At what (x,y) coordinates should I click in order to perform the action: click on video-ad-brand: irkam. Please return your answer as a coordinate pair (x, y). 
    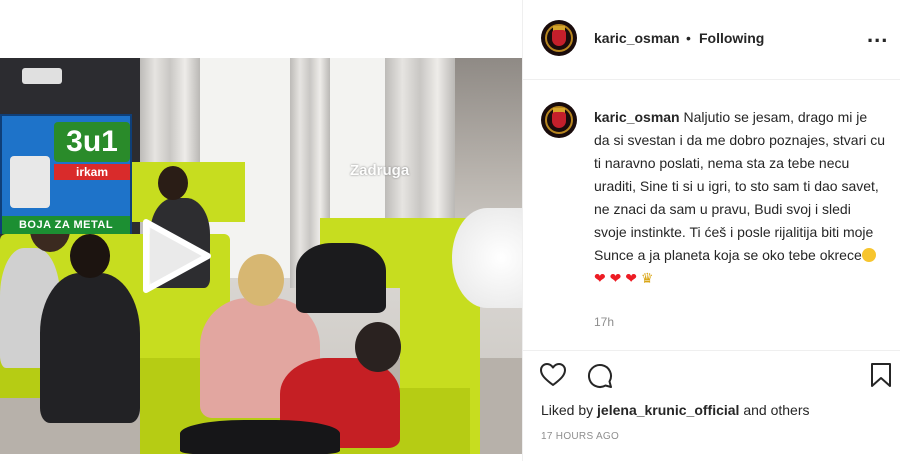
    Looking at the image, I should click on (92, 172).